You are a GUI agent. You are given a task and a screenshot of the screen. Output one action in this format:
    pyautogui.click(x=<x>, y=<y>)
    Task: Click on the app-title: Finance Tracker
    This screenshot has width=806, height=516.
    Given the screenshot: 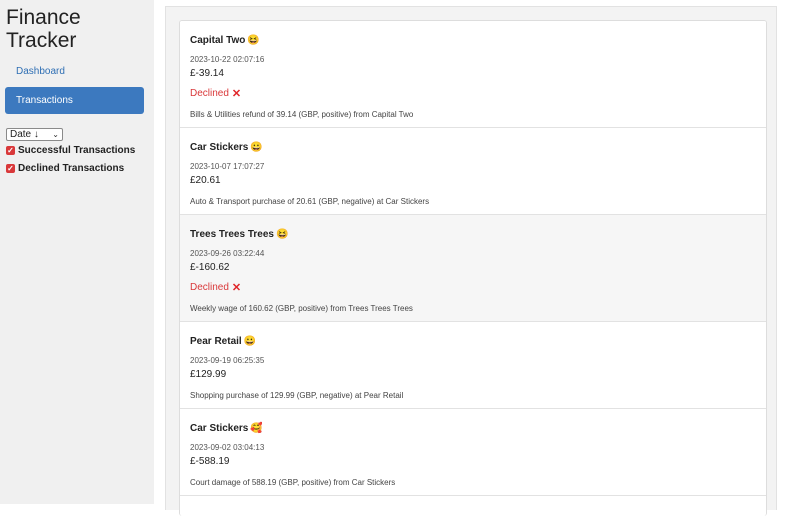 What is the action you would take?
    pyautogui.click(x=43, y=29)
    